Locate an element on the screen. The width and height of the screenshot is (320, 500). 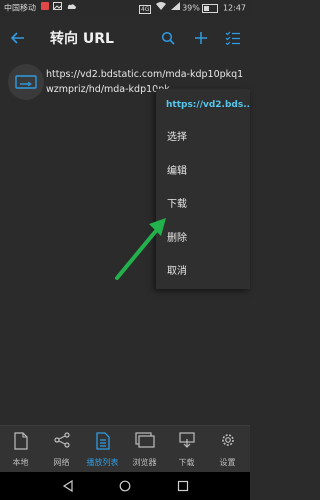
system-recents-button is located at coordinates (183, 486).